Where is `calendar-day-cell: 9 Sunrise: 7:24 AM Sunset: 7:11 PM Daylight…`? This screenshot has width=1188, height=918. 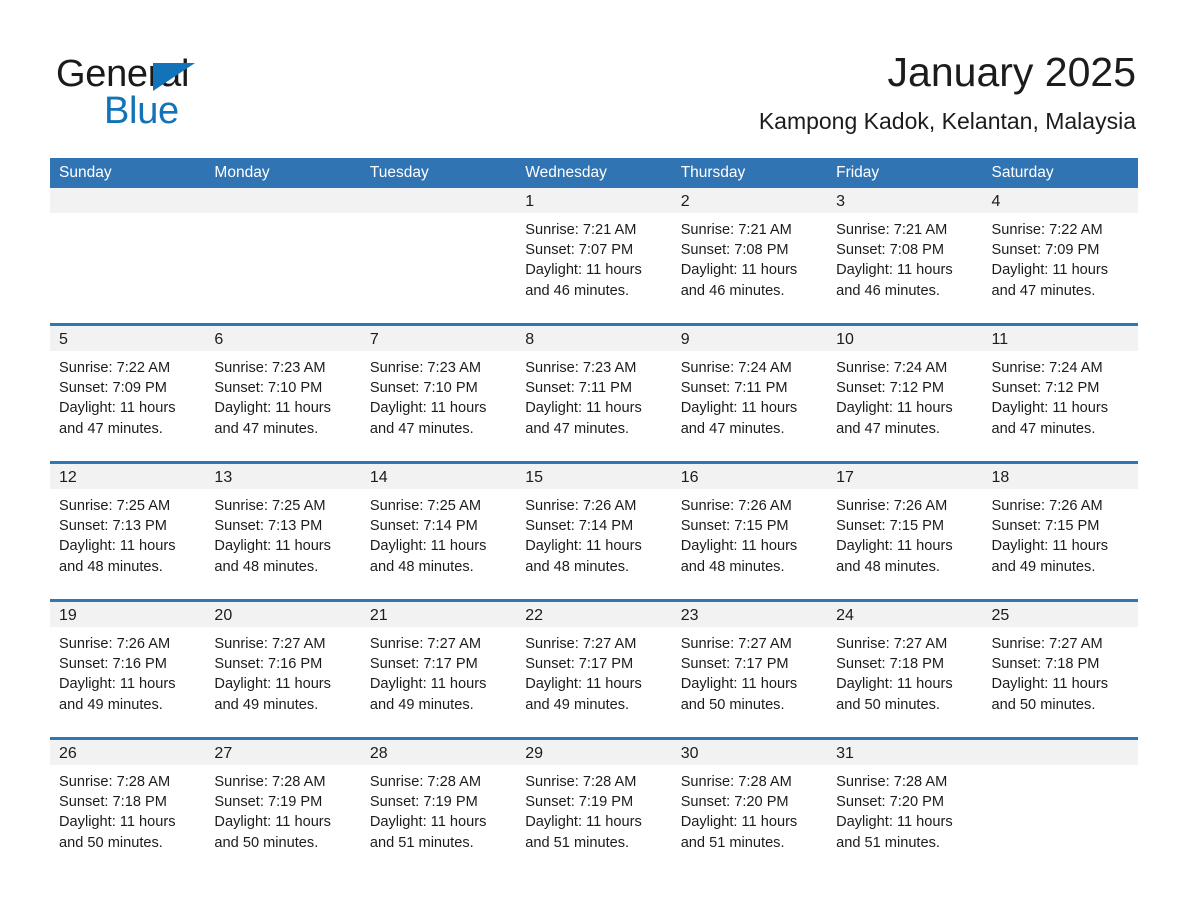 calendar-day-cell: 9 Sunrise: 7:24 AM Sunset: 7:11 PM Daylight… is located at coordinates (749, 393).